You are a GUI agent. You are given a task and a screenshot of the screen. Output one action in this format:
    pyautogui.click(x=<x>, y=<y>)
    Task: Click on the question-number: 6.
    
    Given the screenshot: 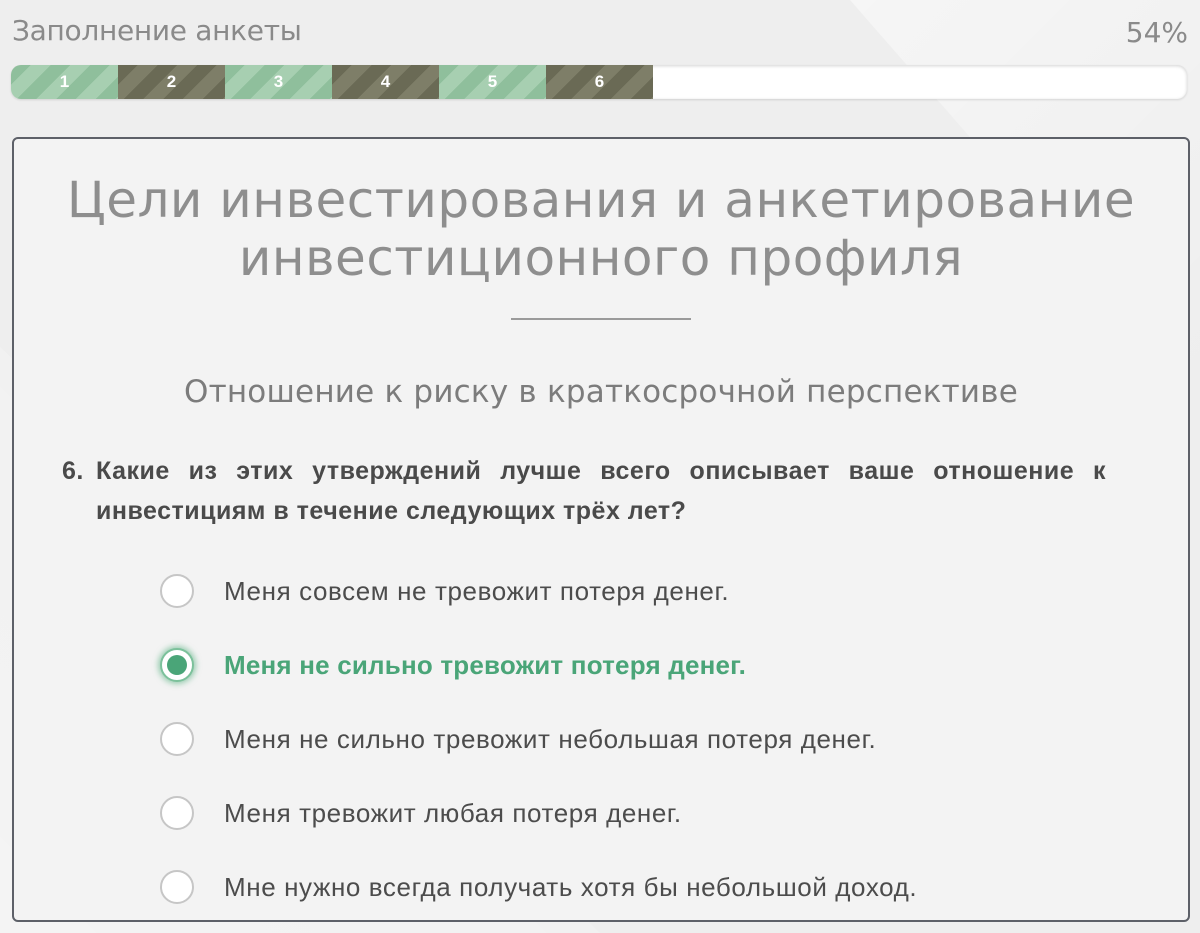 What is the action you would take?
    pyautogui.click(x=73, y=471)
    